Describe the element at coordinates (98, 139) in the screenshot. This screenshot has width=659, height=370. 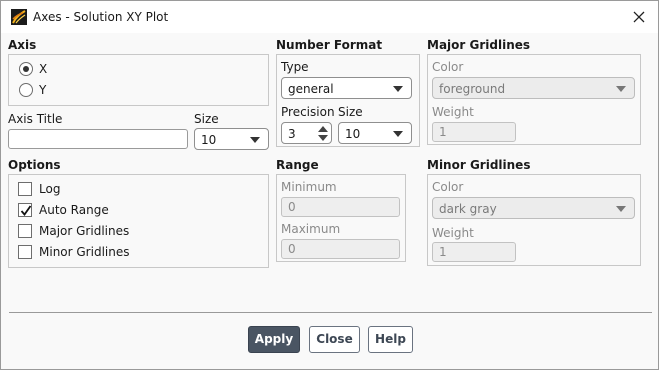
I see `axis-title-input` at that location.